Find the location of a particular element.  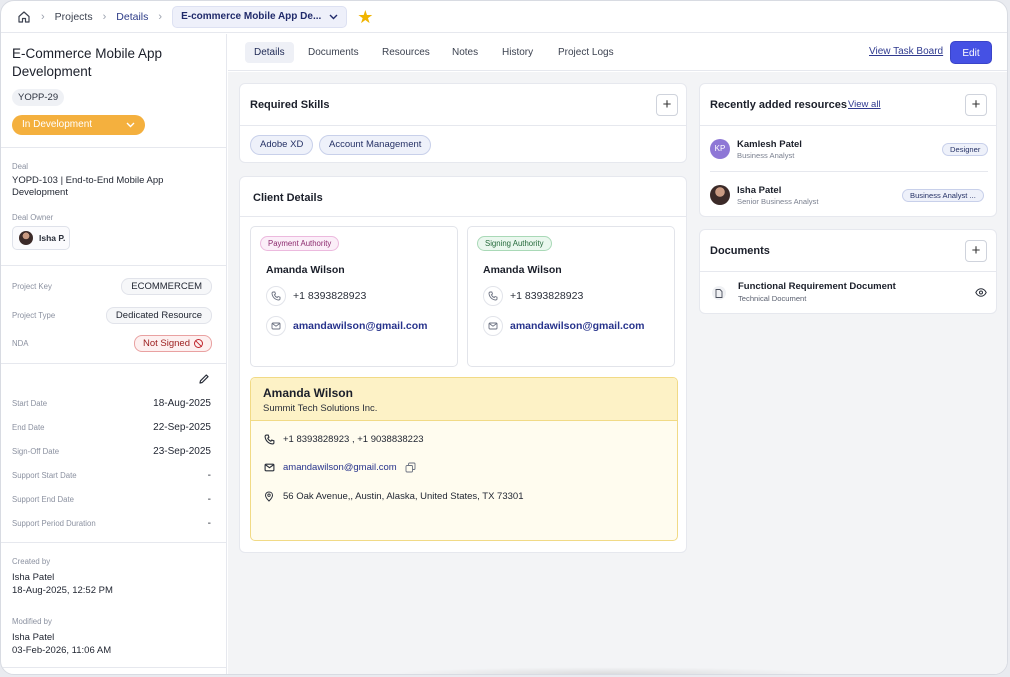

contact-name: Amanda Wilson is located at coordinates (305, 270).